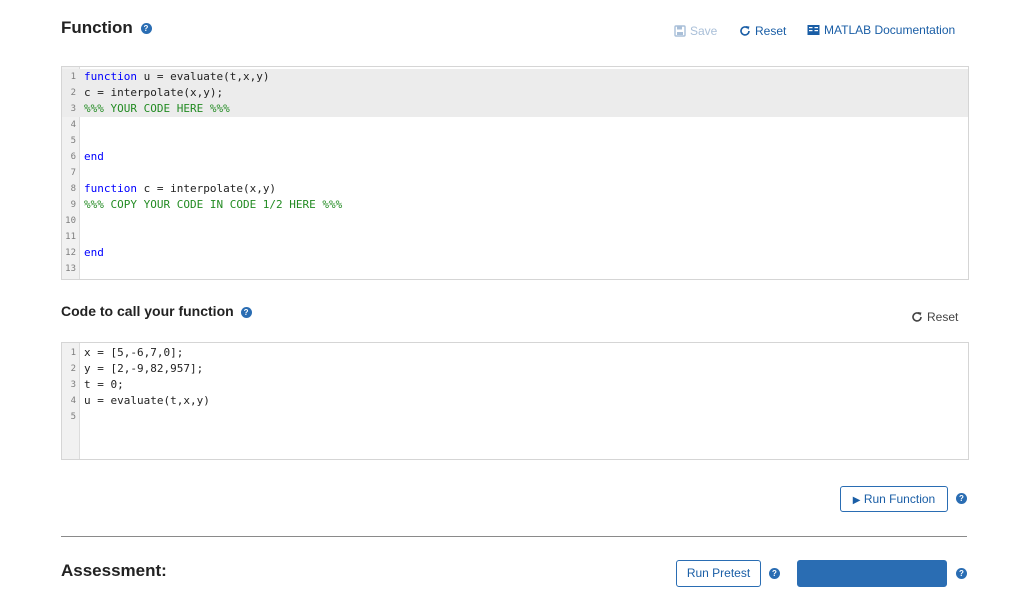 Image resolution: width=1024 pixels, height=611 pixels. Describe the element at coordinates (73, 157) in the screenshot. I see `line-number: 6` at that location.